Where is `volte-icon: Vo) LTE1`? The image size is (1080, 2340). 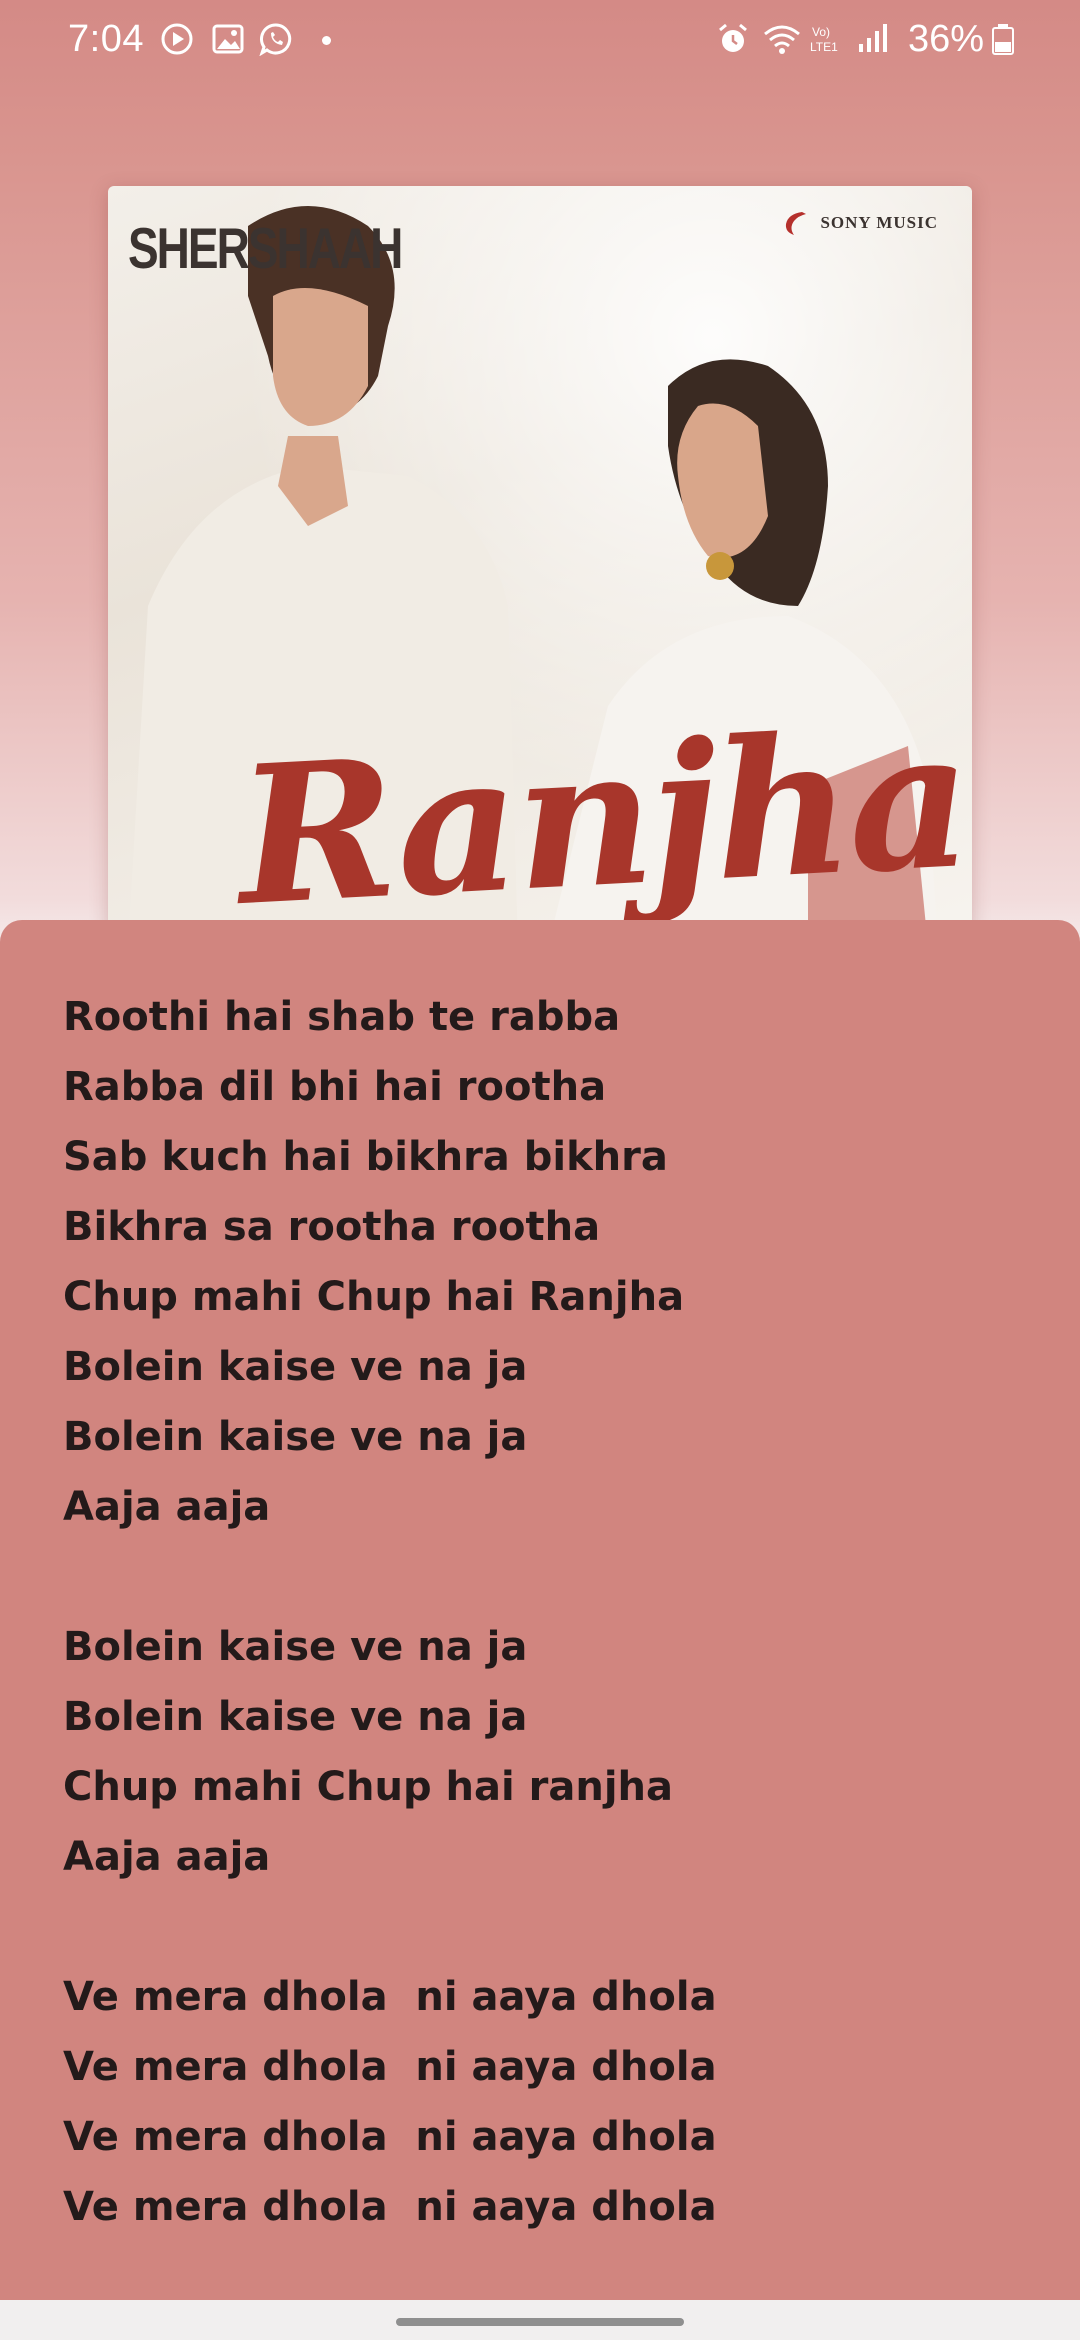 volte-icon: Vo) LTE1 is located at coordinates (824, 39).